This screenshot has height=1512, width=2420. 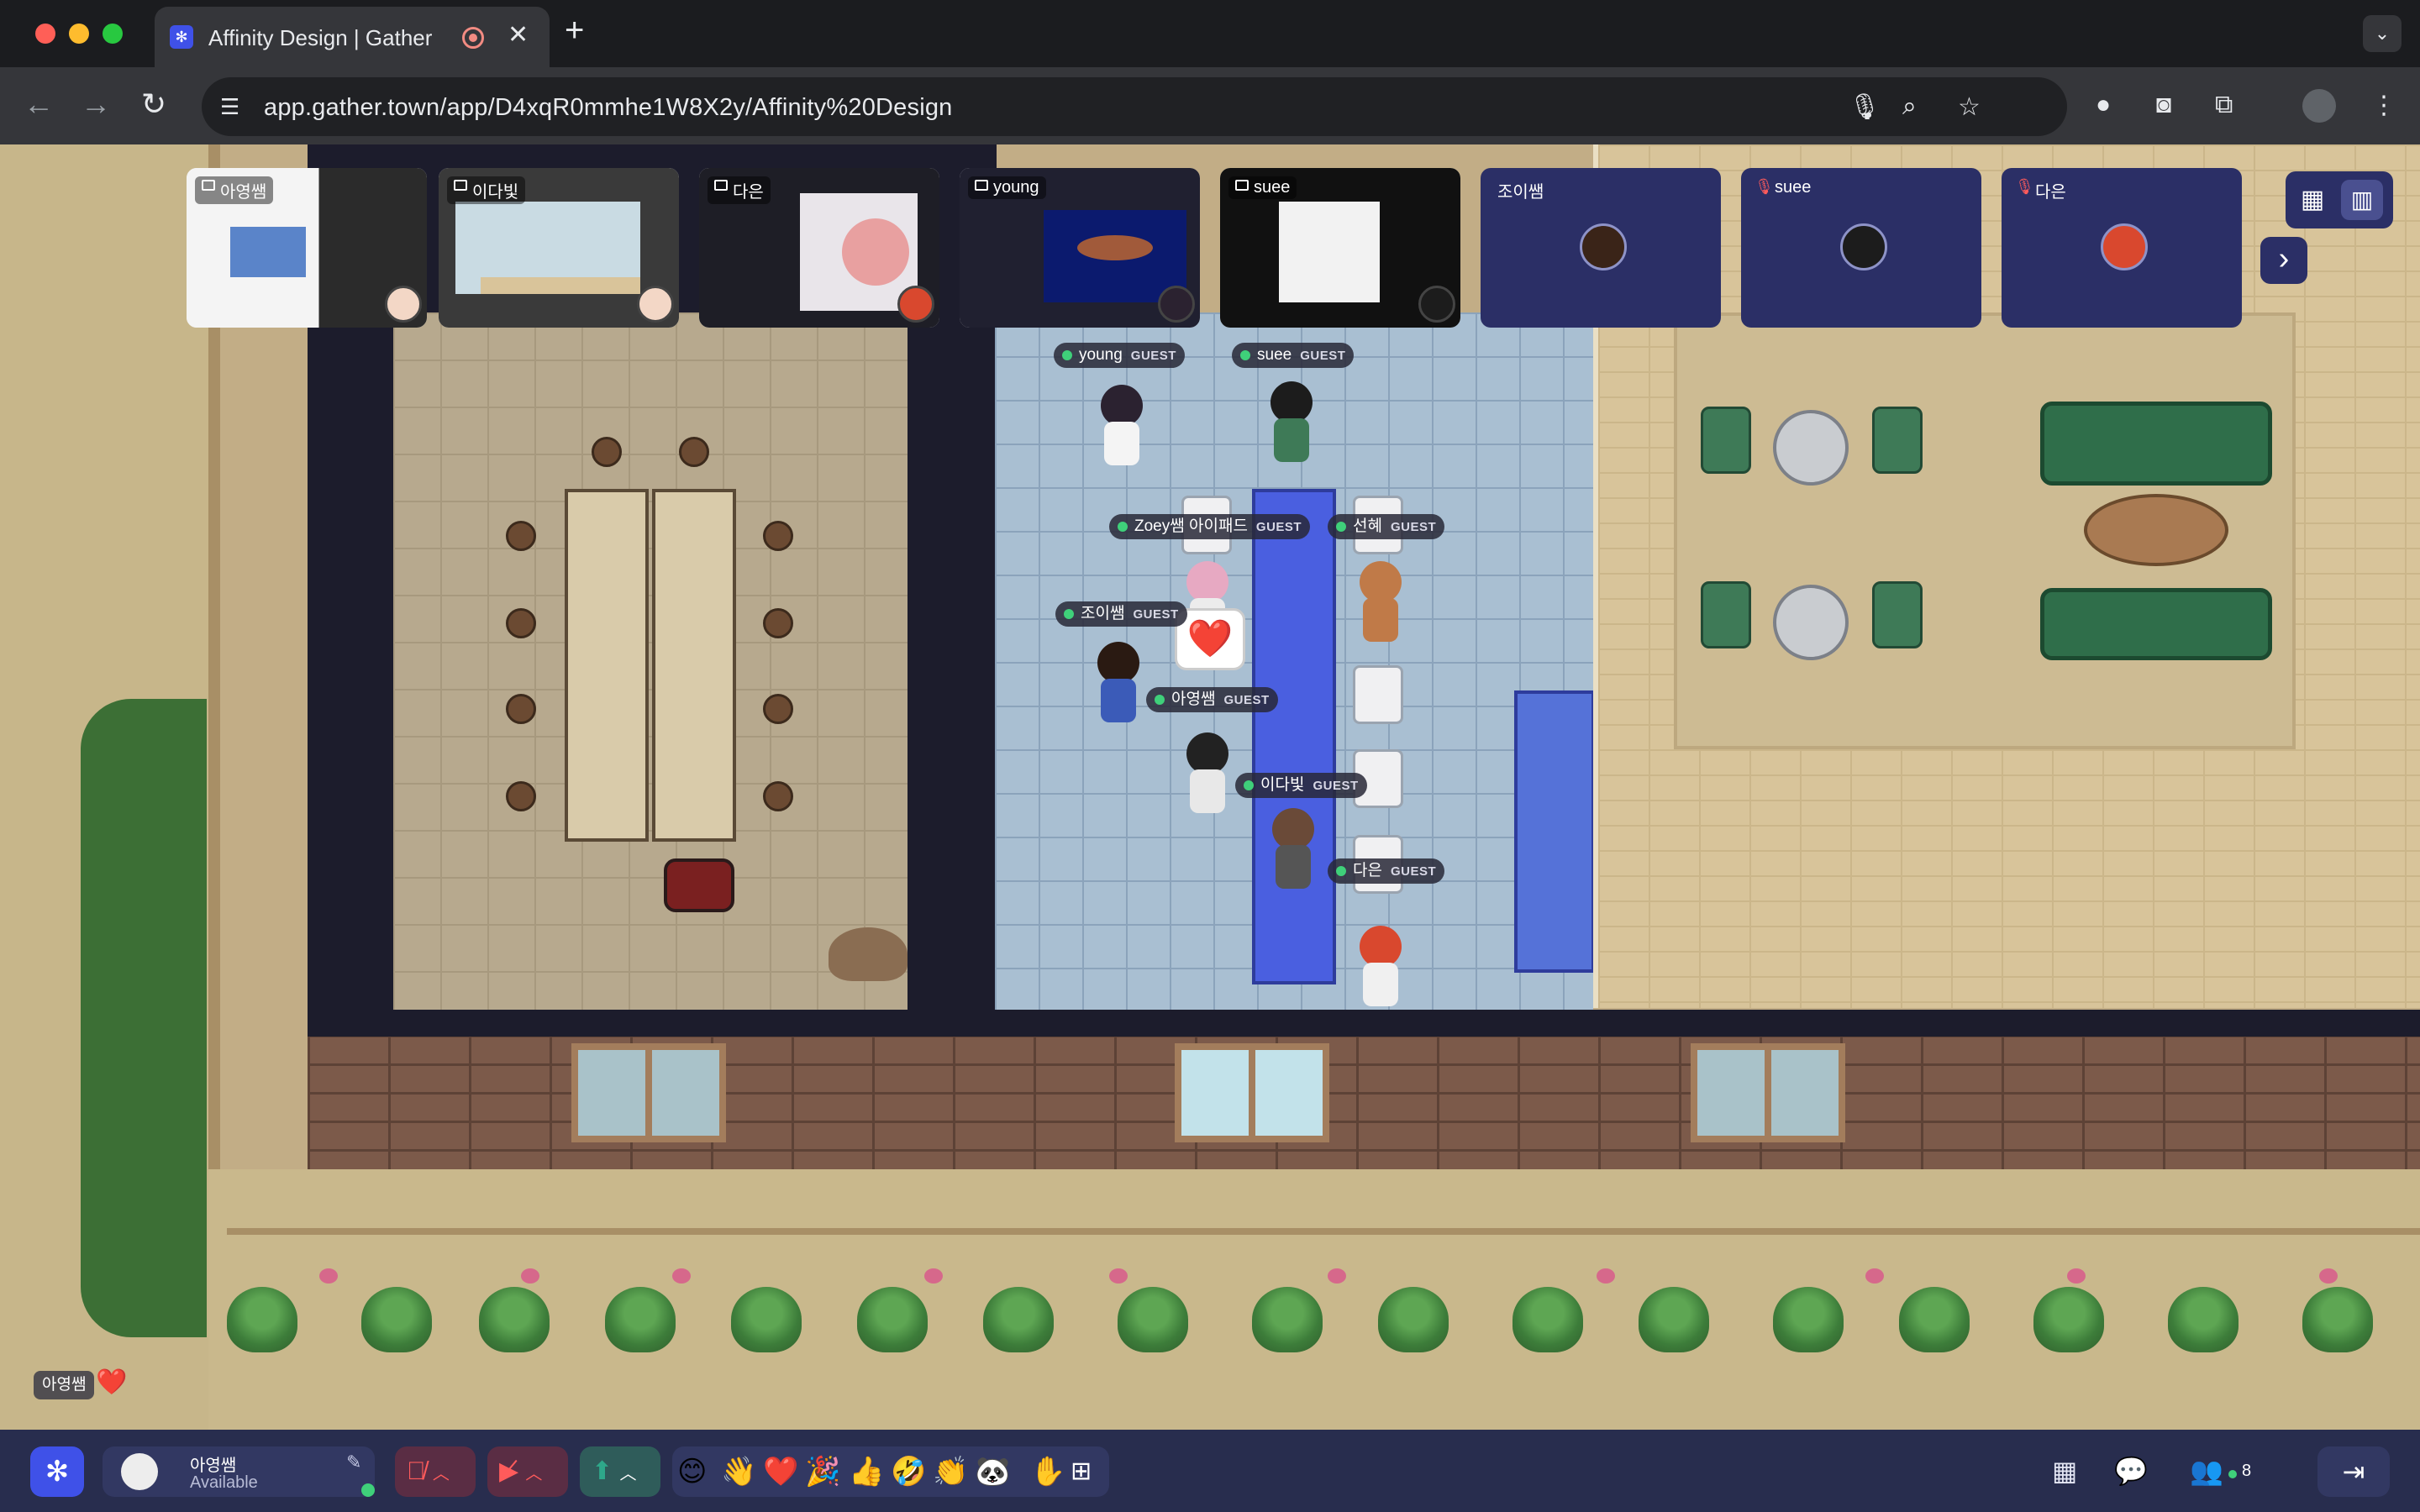 What do you see at coordinates (1380, 603) in the screenshot?
I see `player-avatar-seonhye` at bounding box center [1380, 603].